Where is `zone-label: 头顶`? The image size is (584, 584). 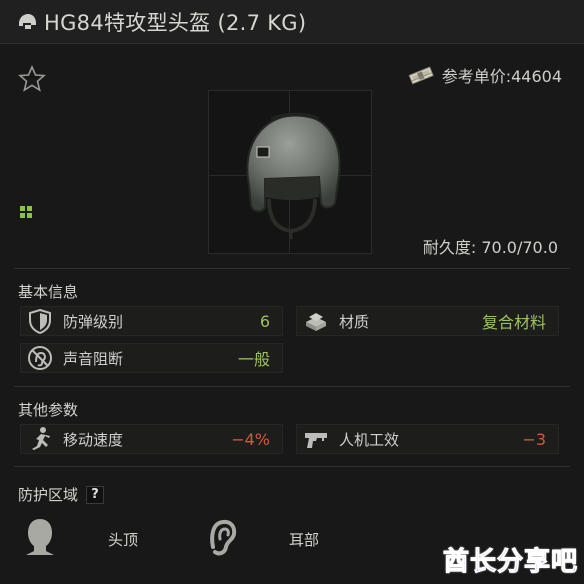 zone-label: 头顶 is located at coordinates (123, 540).